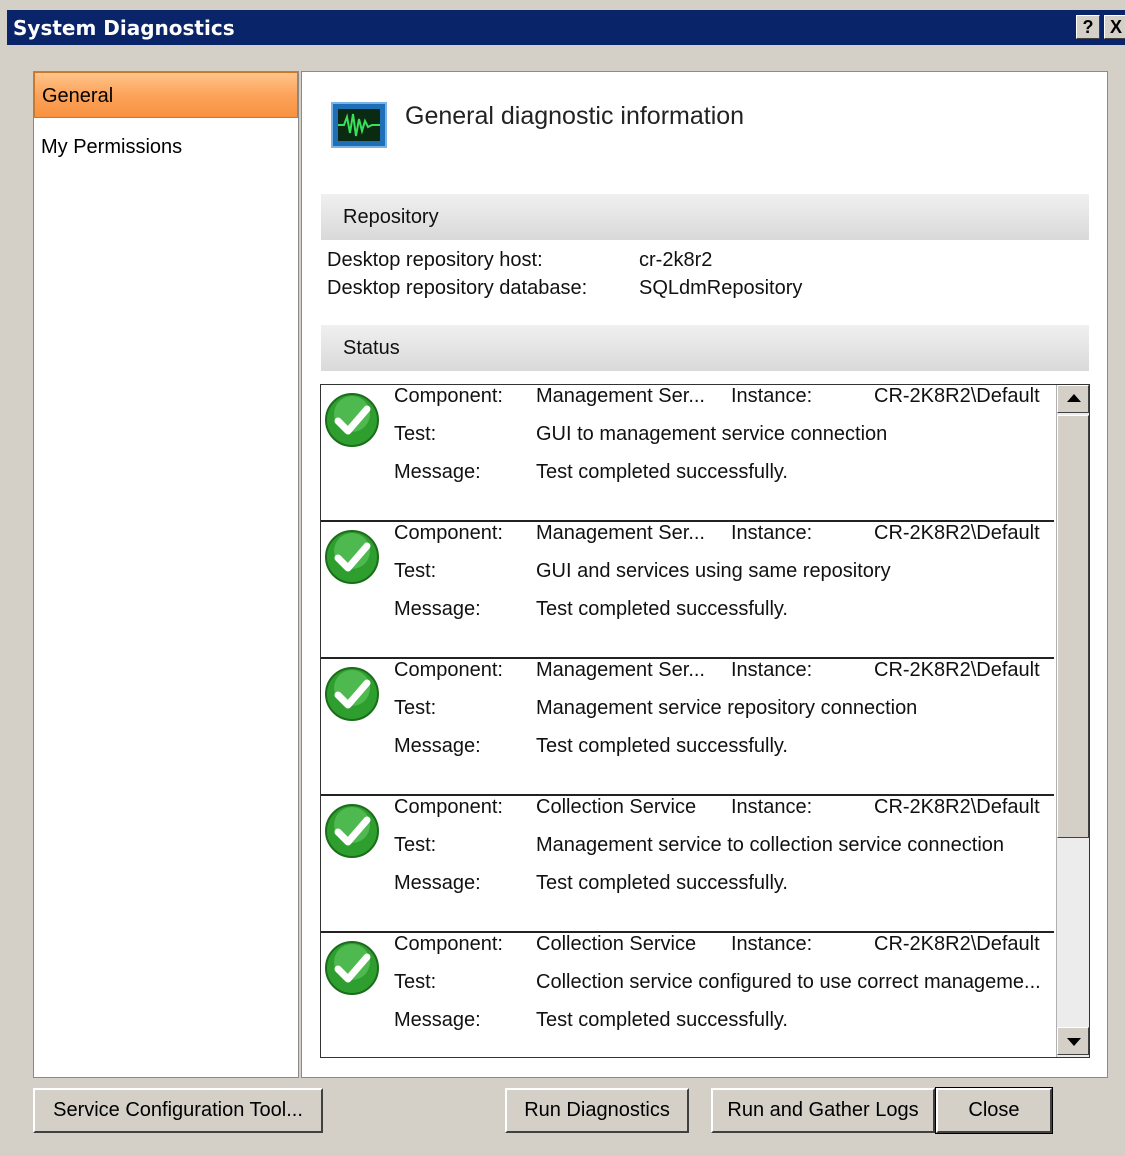 Image resolution: width=1125 pixels, height=1156 pixels. I want to click on repository-database-label: Desktop repository database:, so click(457, 288).